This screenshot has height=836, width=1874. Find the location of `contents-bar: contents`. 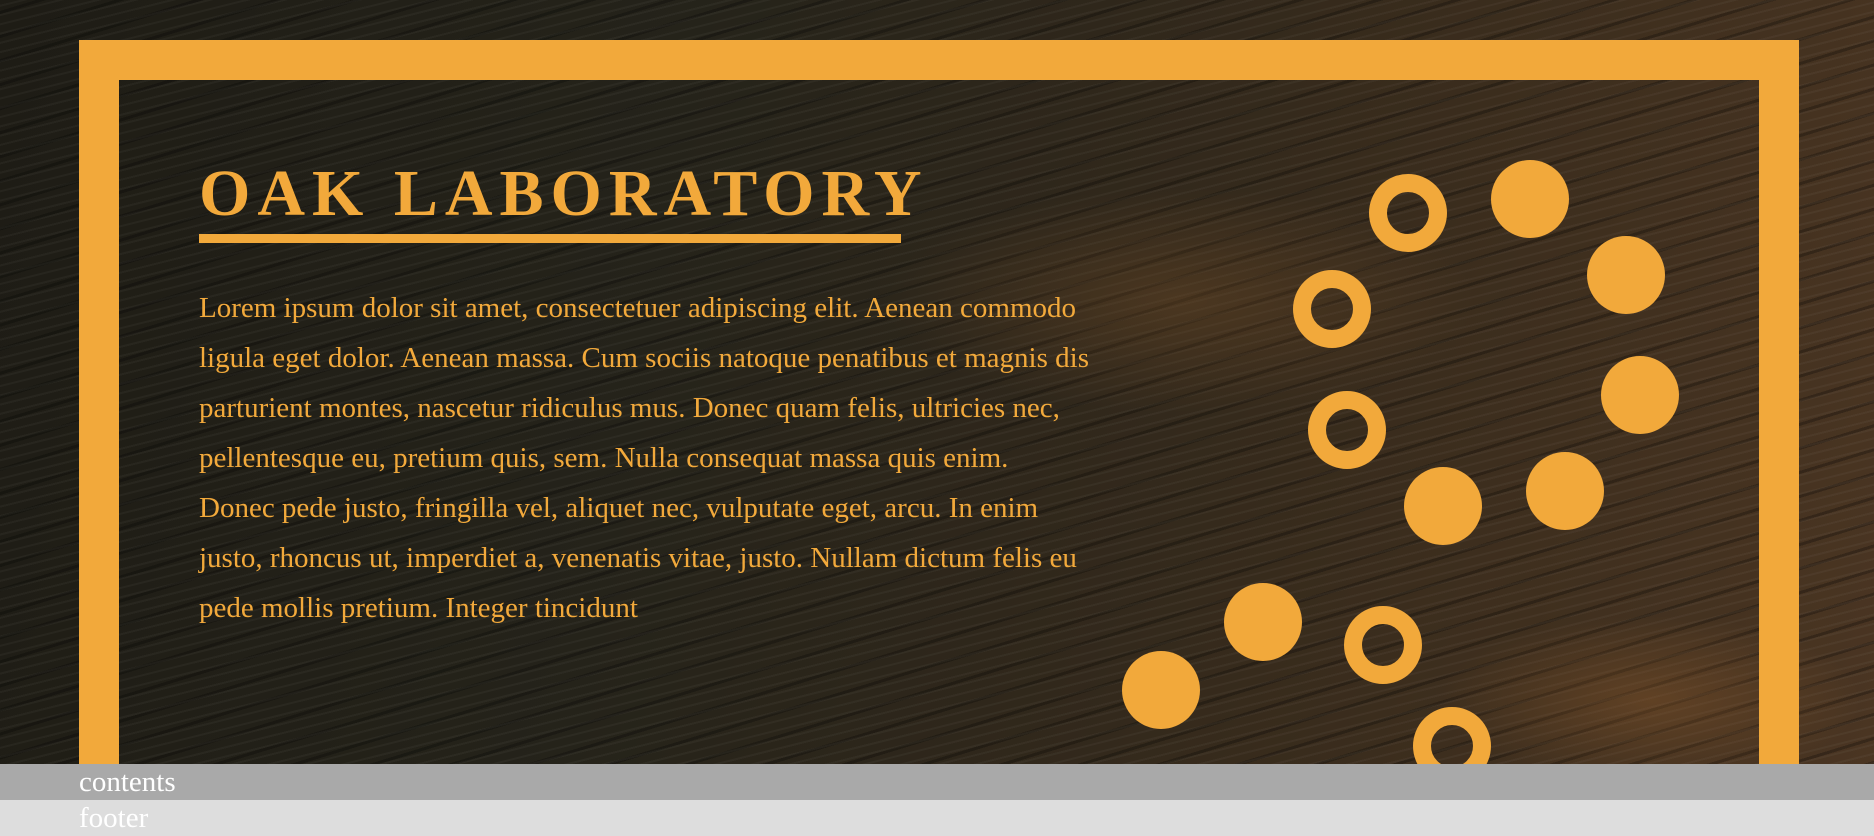

contents-bar: contents is located at coordinates (937, 782).